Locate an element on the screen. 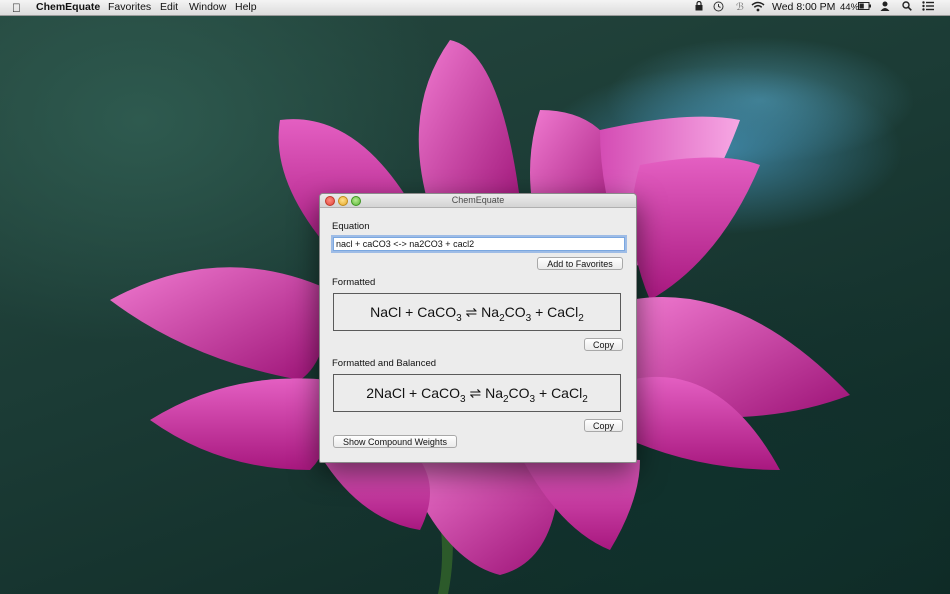  battery-percent: 44% is located at coordinates (849, 7).